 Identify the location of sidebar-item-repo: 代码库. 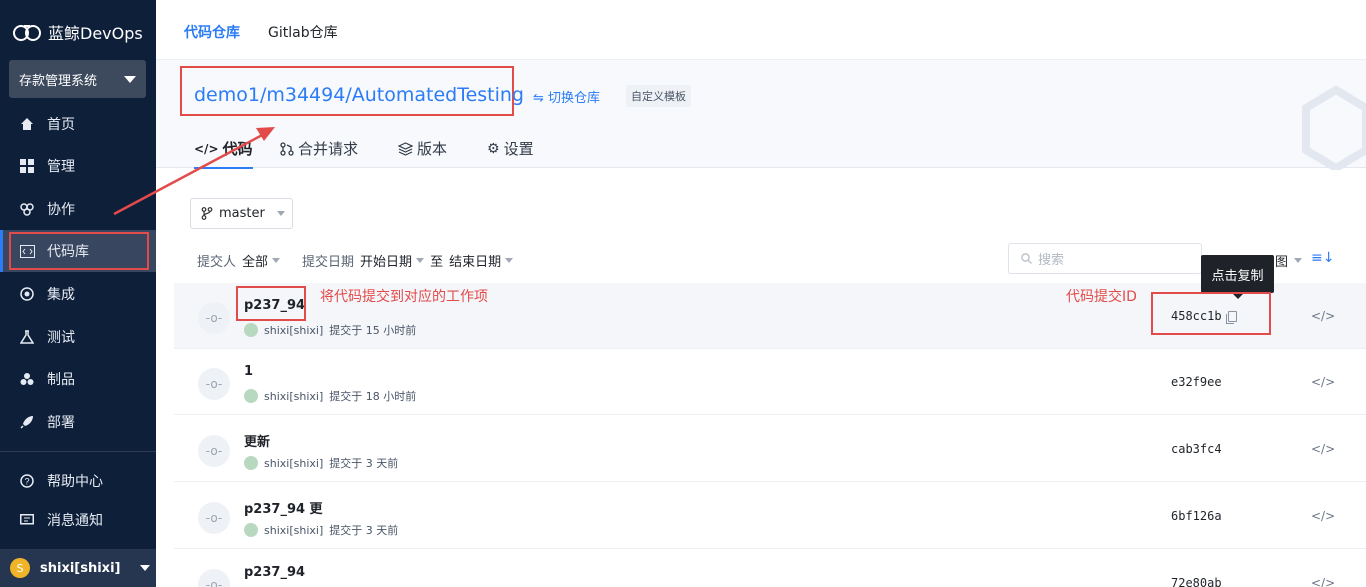
(78, 251).